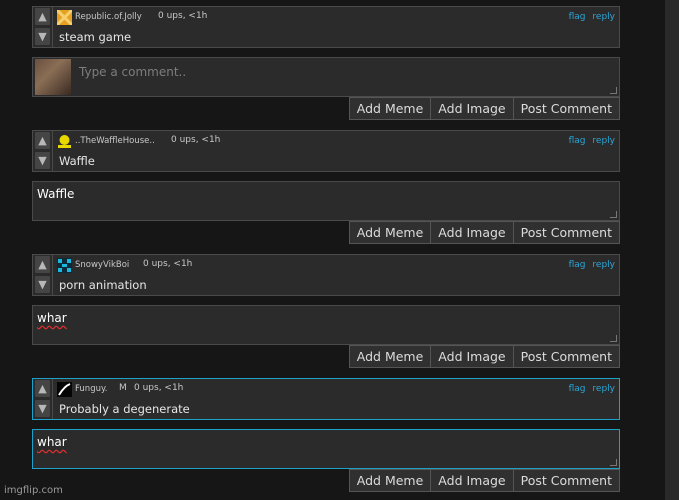  Describe the element at coordinates (95, 37) in the screenshot. I see `comment-text: steam game` at that location.